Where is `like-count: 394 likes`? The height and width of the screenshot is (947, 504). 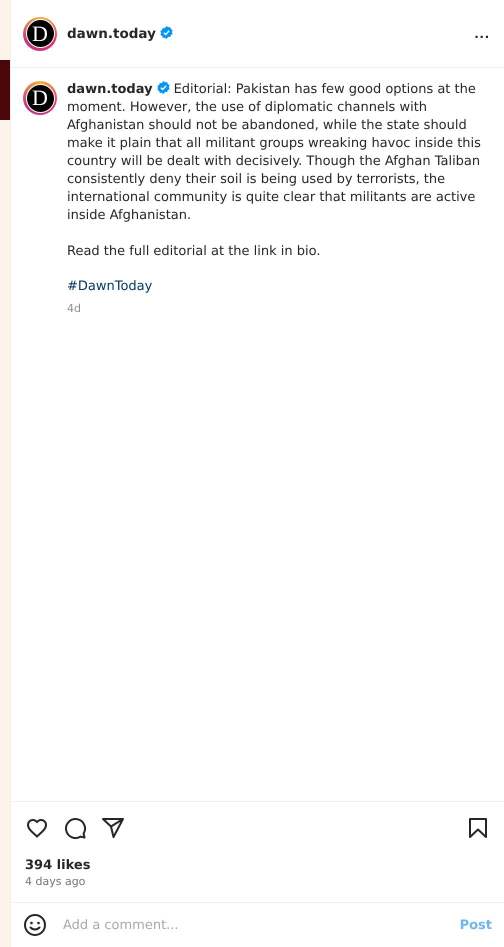 like-count: 394 likes is located at coordinates (257, 860).